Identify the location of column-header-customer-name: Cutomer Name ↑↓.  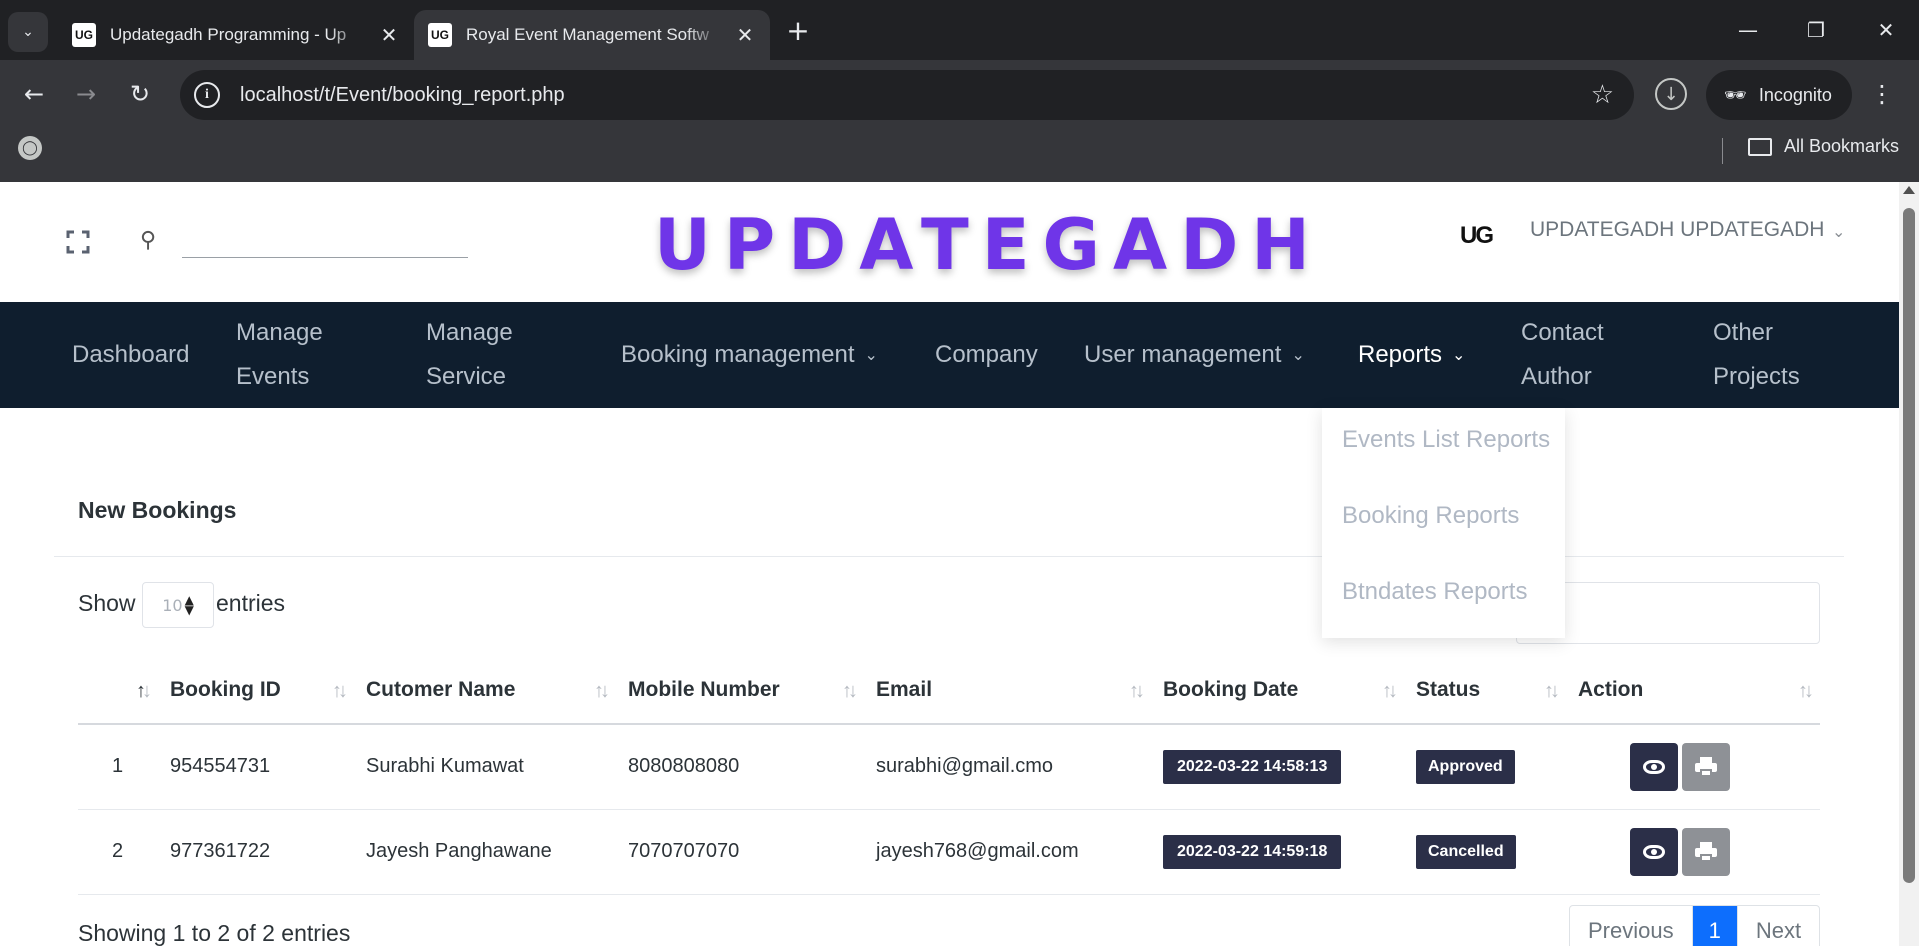
(485, 690).